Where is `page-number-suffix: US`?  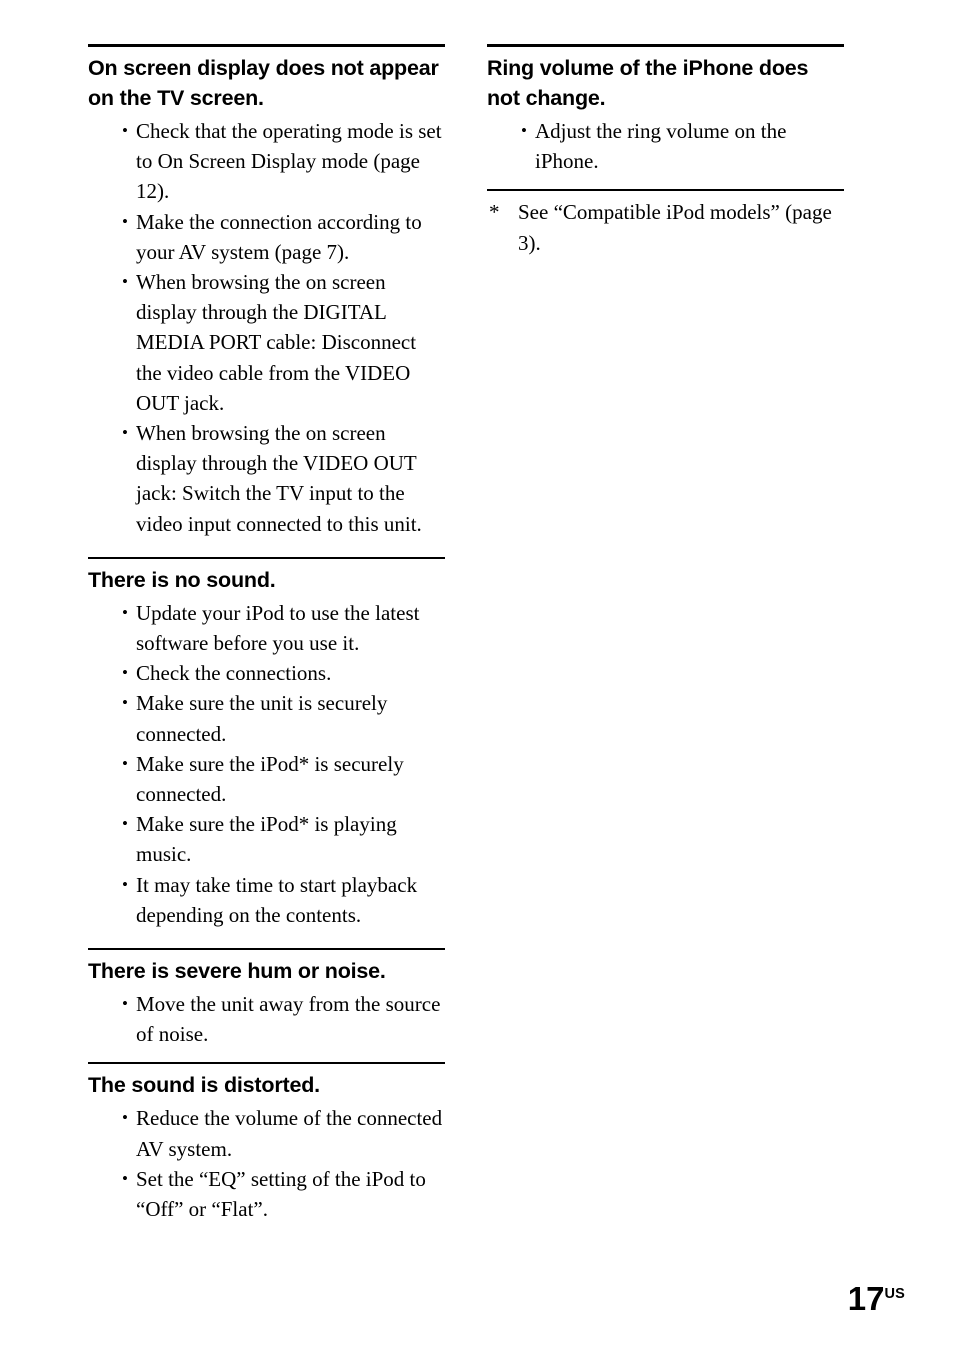
page-number-suffix: US is located at coordinates (894, 1294).